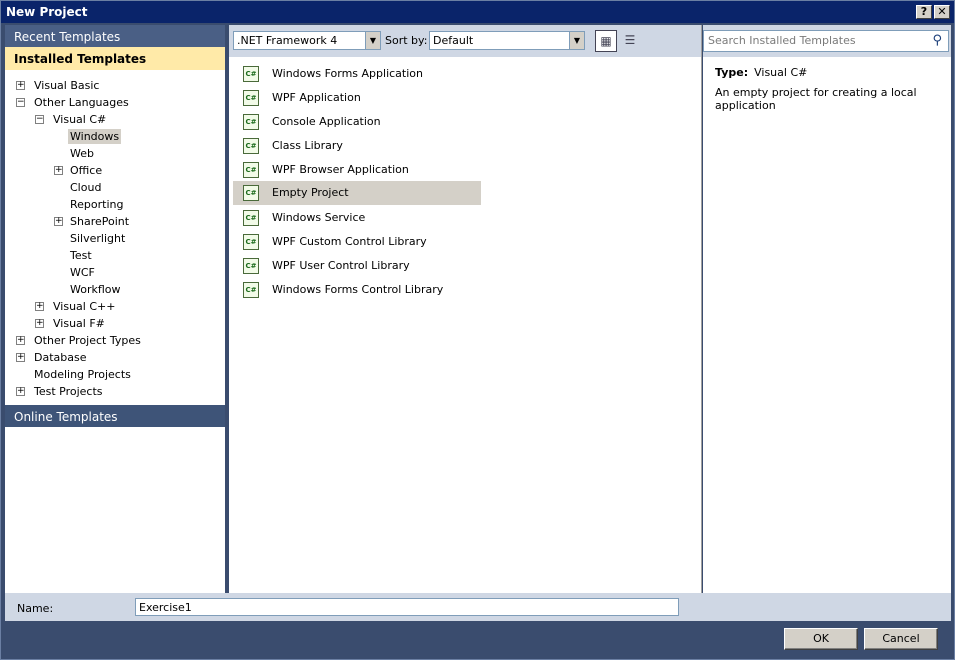 The height and width of the screenshot is (660, 955). I want to click on tree-item-visual-basic: + Visual Basic, so click(58, 85).